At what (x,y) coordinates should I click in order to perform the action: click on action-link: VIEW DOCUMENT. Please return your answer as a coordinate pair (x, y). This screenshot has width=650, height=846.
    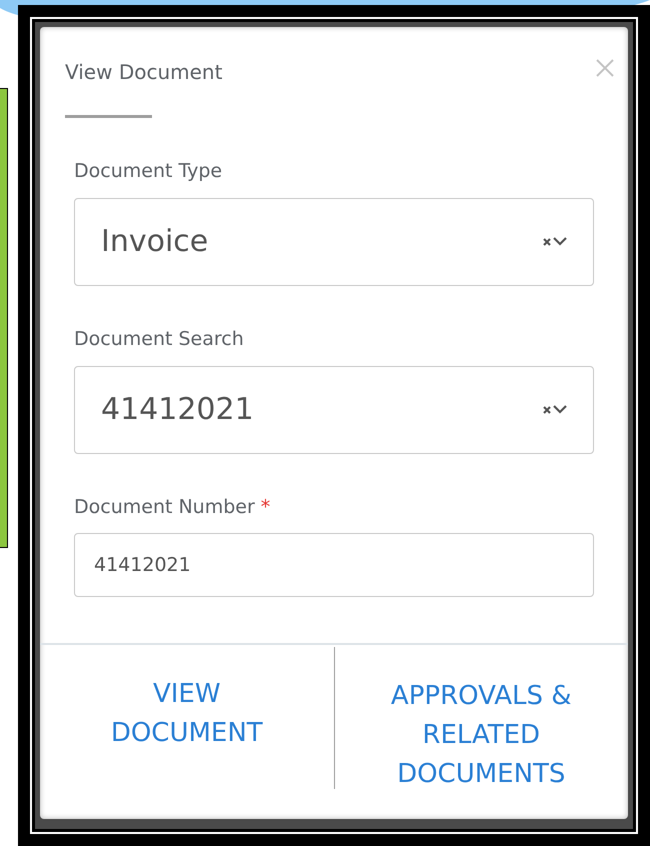
    Looking at the image, I should click on (186, 714).